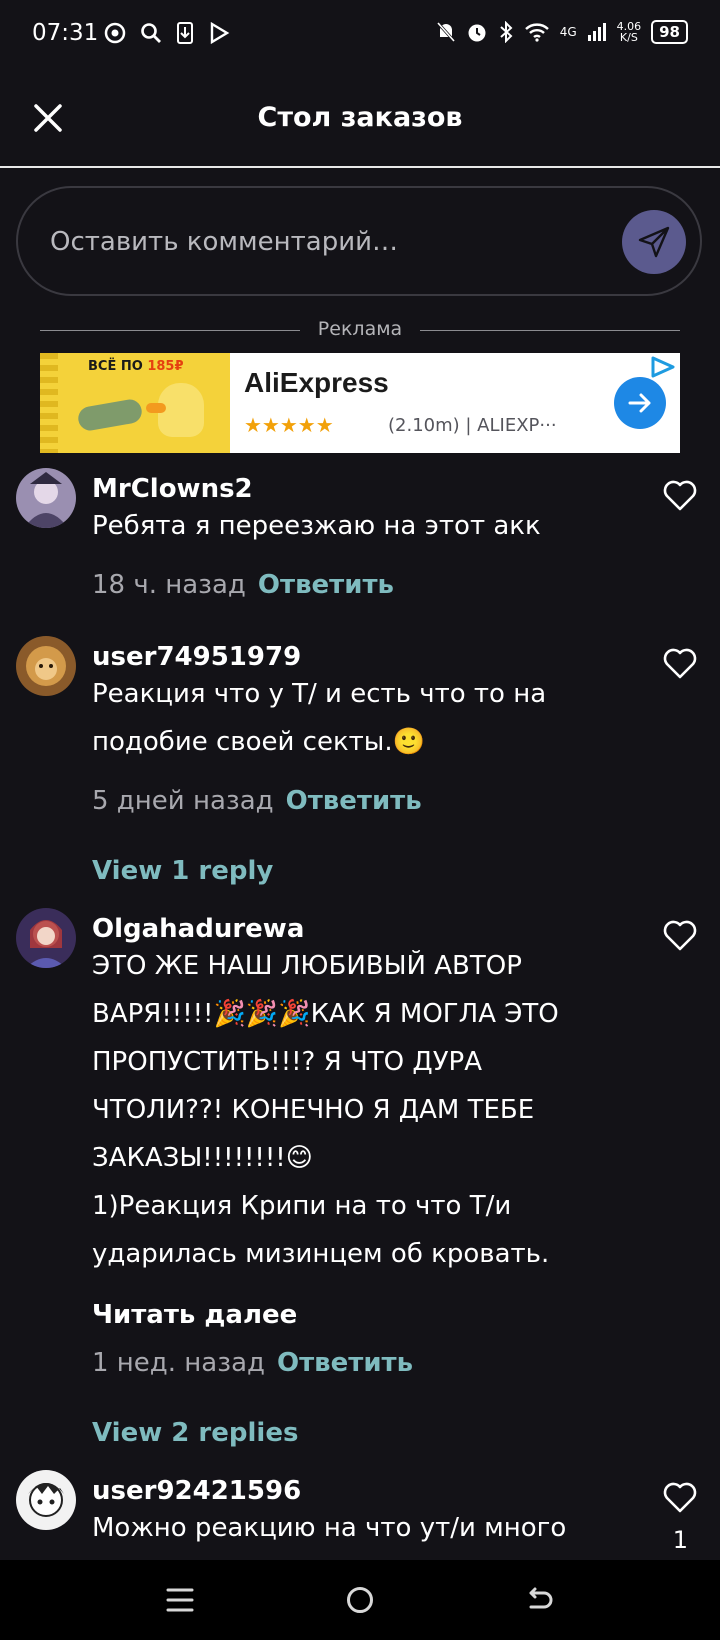 The width and height of the screenshot is (720, 1640). What do you see at coordinates (319, 694) in the screenshot?
I see `comment-line: Реакция что у Т/ и есть что то на` at bounding box center [319, 694].